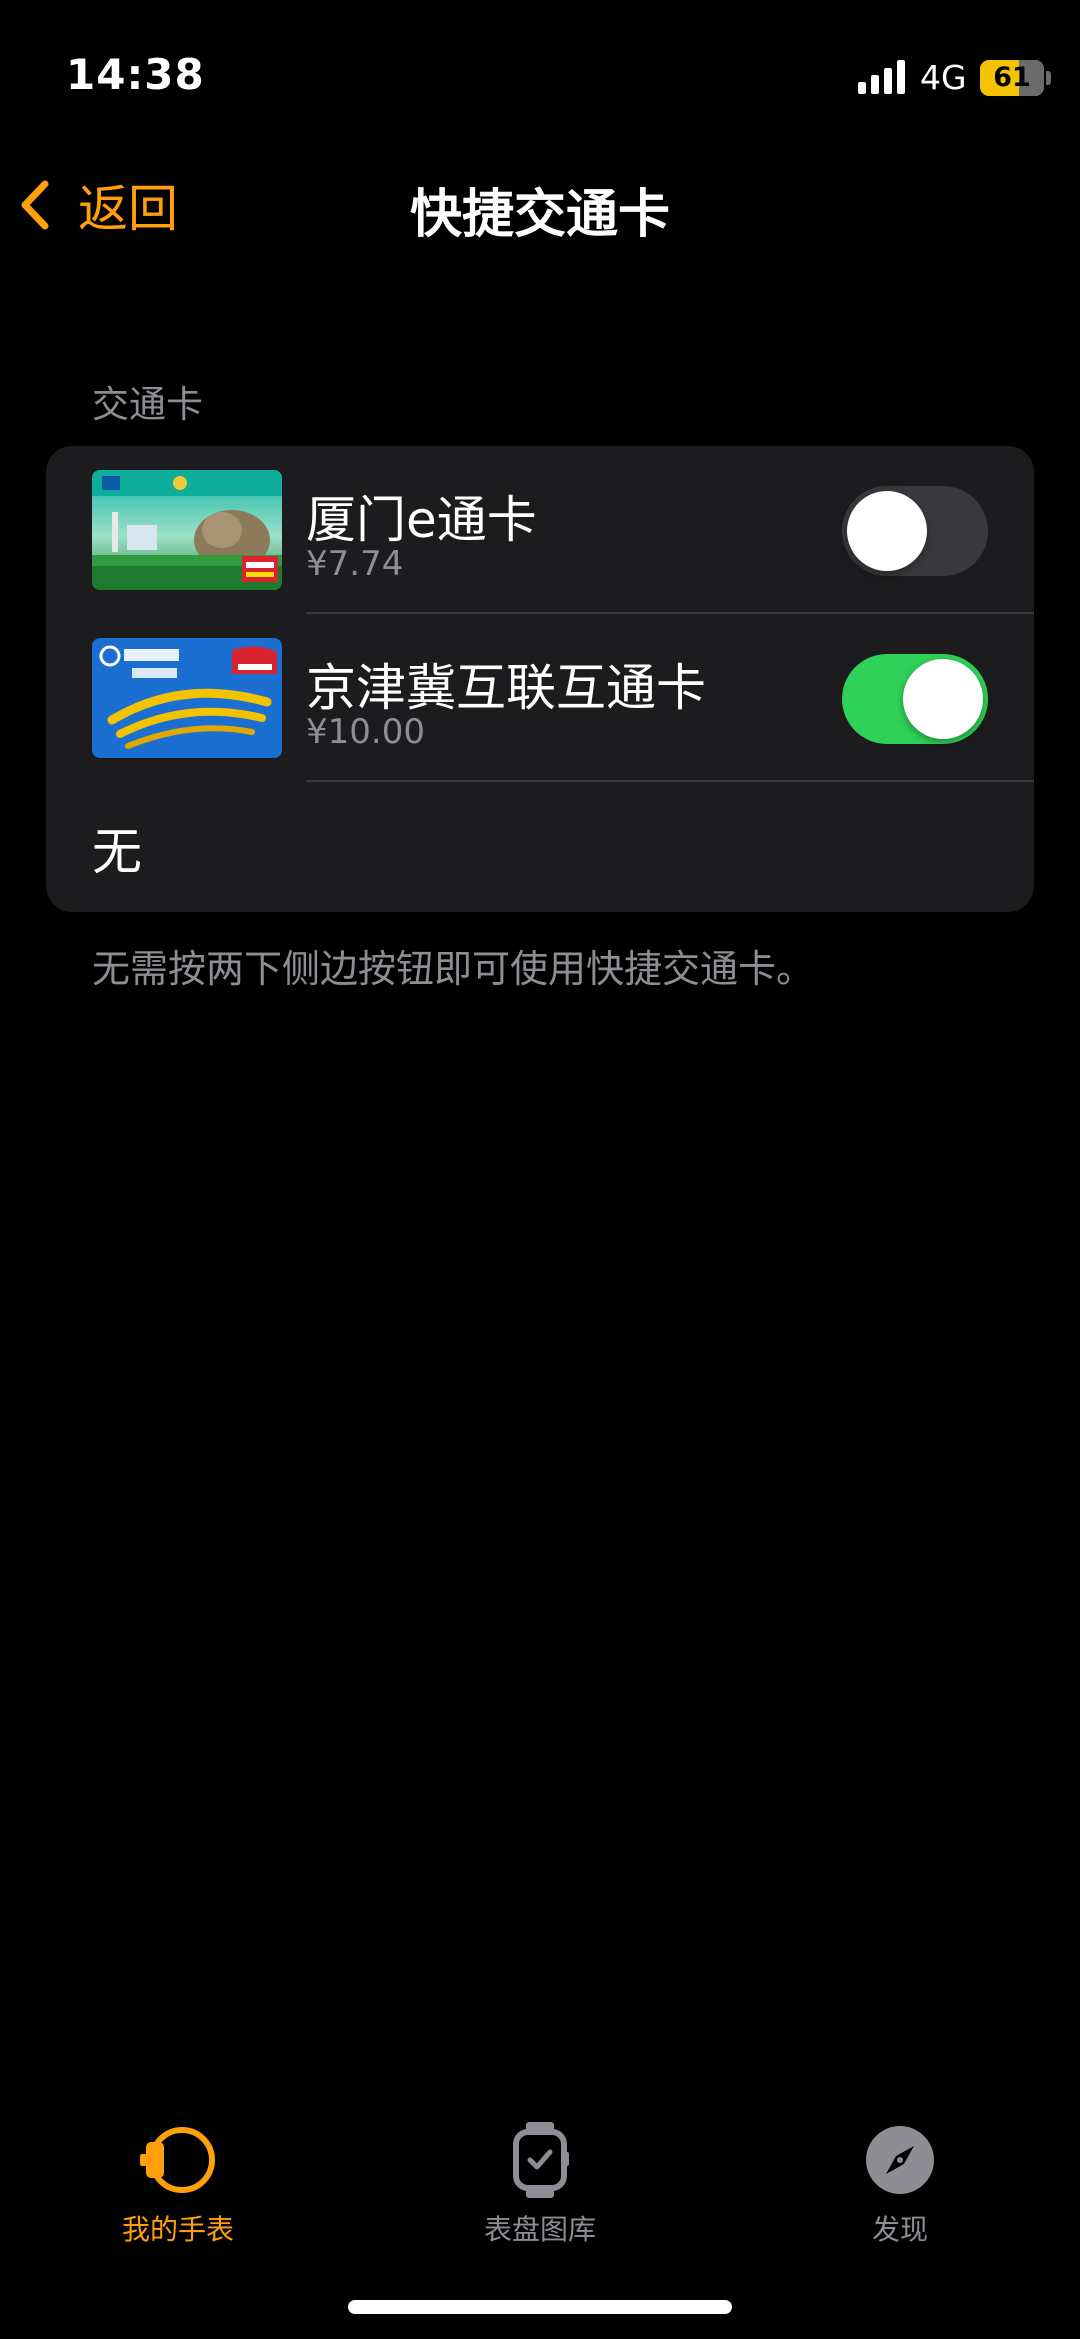 Image resolution: width=1080 pixels, height=2339 pixels. What do you see at coordinates (943, 77) in the screenshot?
I see `network-type: 4G` at bounding box center [943, 77].